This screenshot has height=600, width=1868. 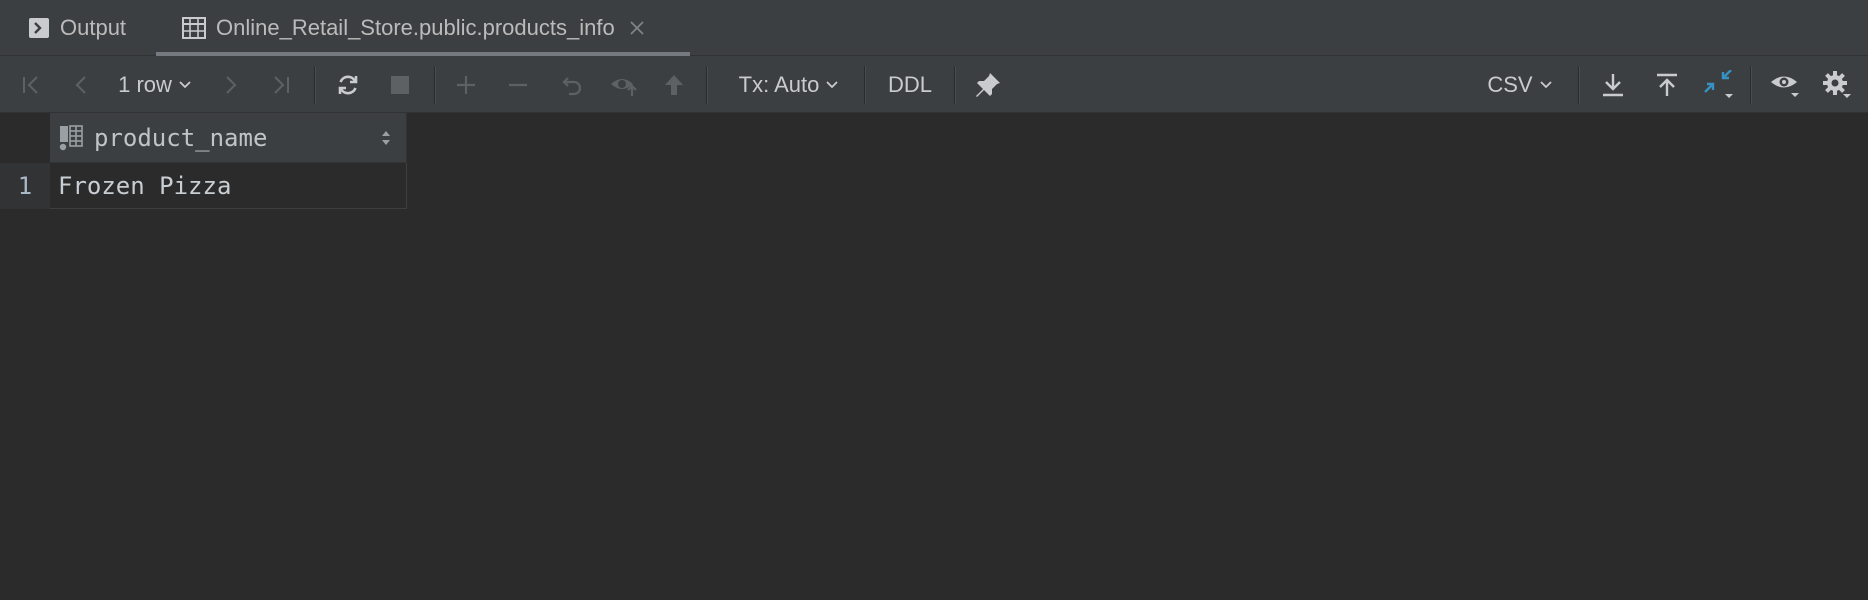 I want to click on gear-icon, so click(x=1837, y=85).